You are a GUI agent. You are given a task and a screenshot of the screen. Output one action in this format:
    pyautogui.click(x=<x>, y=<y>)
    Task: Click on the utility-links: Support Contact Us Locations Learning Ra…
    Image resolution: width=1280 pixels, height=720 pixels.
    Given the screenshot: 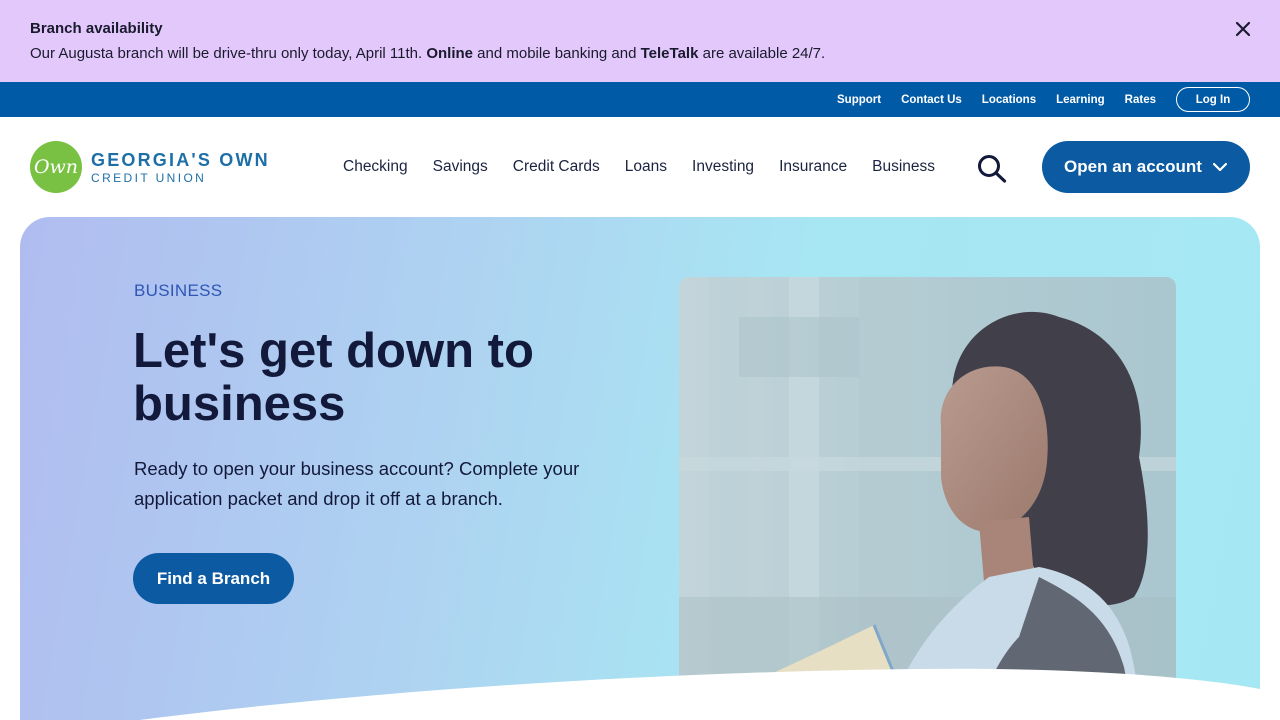 What is the action you would take?
    pyautogui.click(x=996, y=99)
    